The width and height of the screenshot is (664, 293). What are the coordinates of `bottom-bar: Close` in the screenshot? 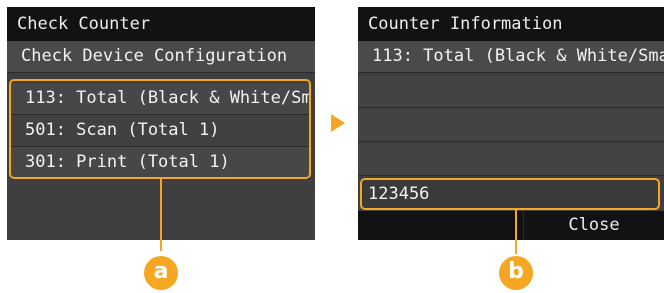 It's located at (511, 225).